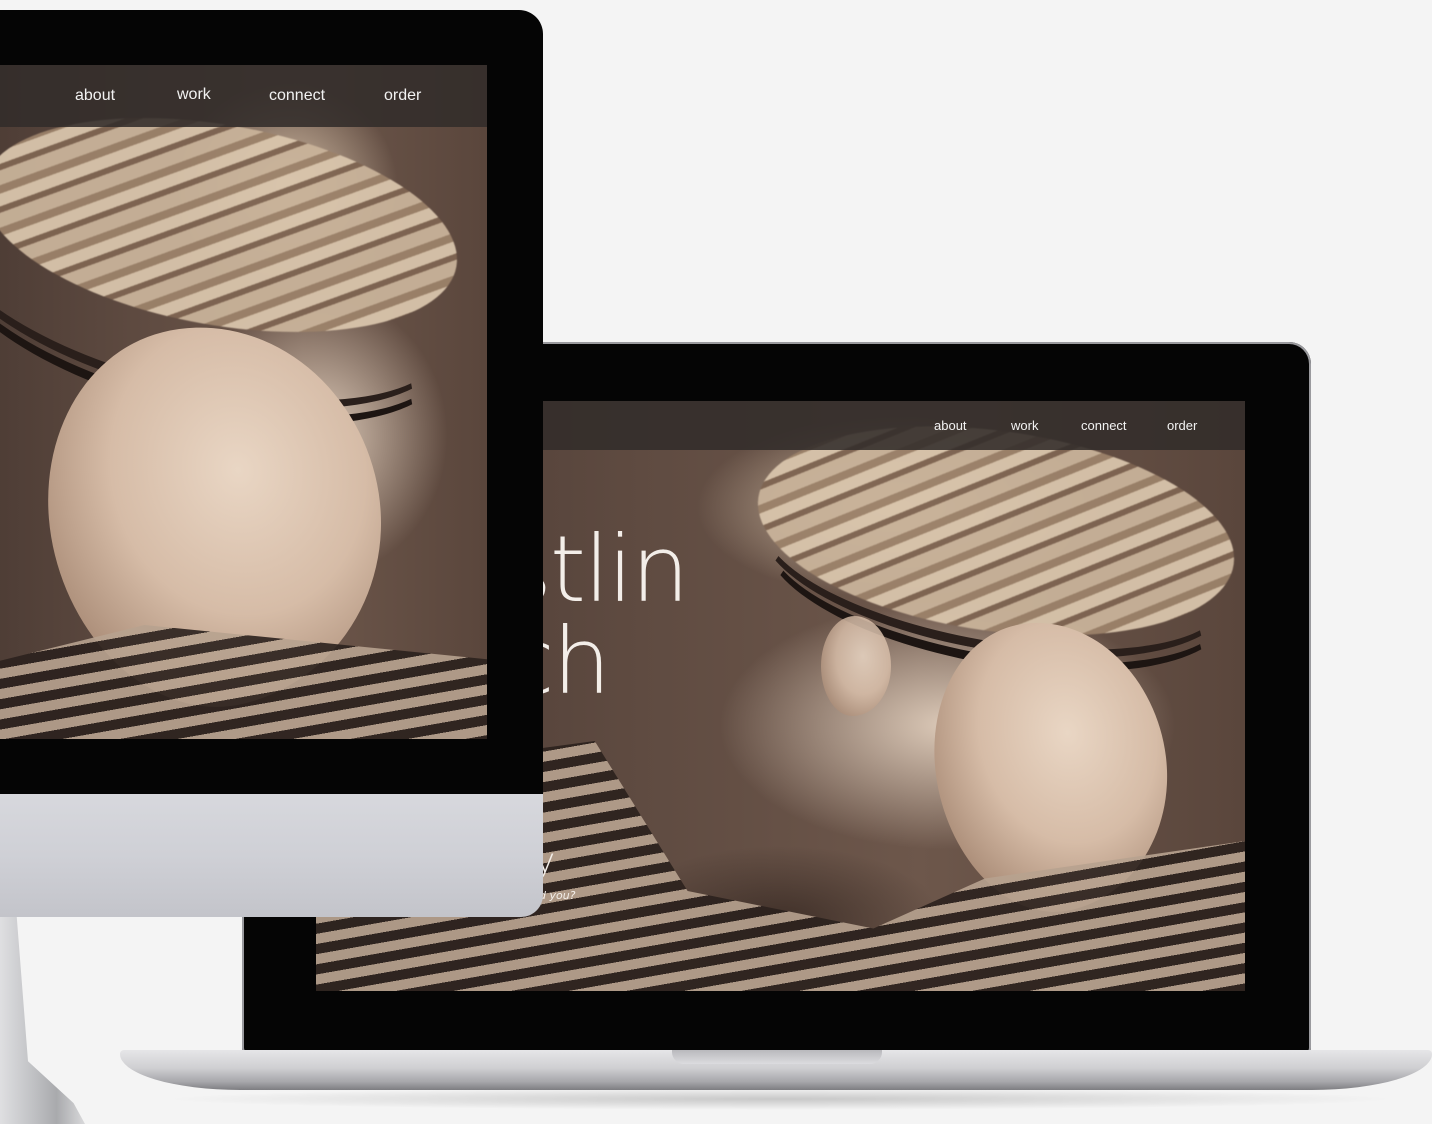 The height and width of the screenshot is (1124, 1432). What do you see at coordinates (243, 96) in the screenshot?
I see `imac-navbar: about work connect order` at bounding box center [243, 96].